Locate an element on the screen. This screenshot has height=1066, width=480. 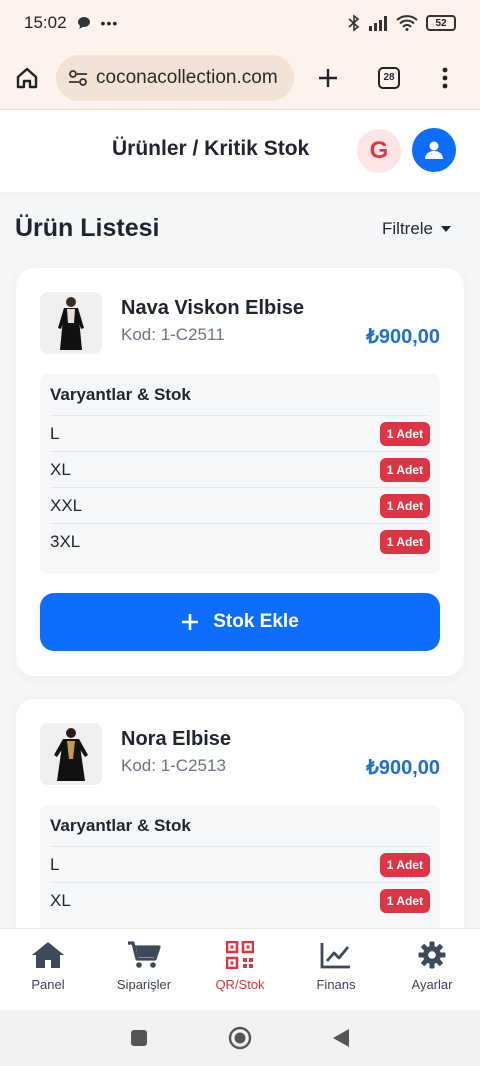
product-name: Nora Elbise is located at coordinates (176, 739).